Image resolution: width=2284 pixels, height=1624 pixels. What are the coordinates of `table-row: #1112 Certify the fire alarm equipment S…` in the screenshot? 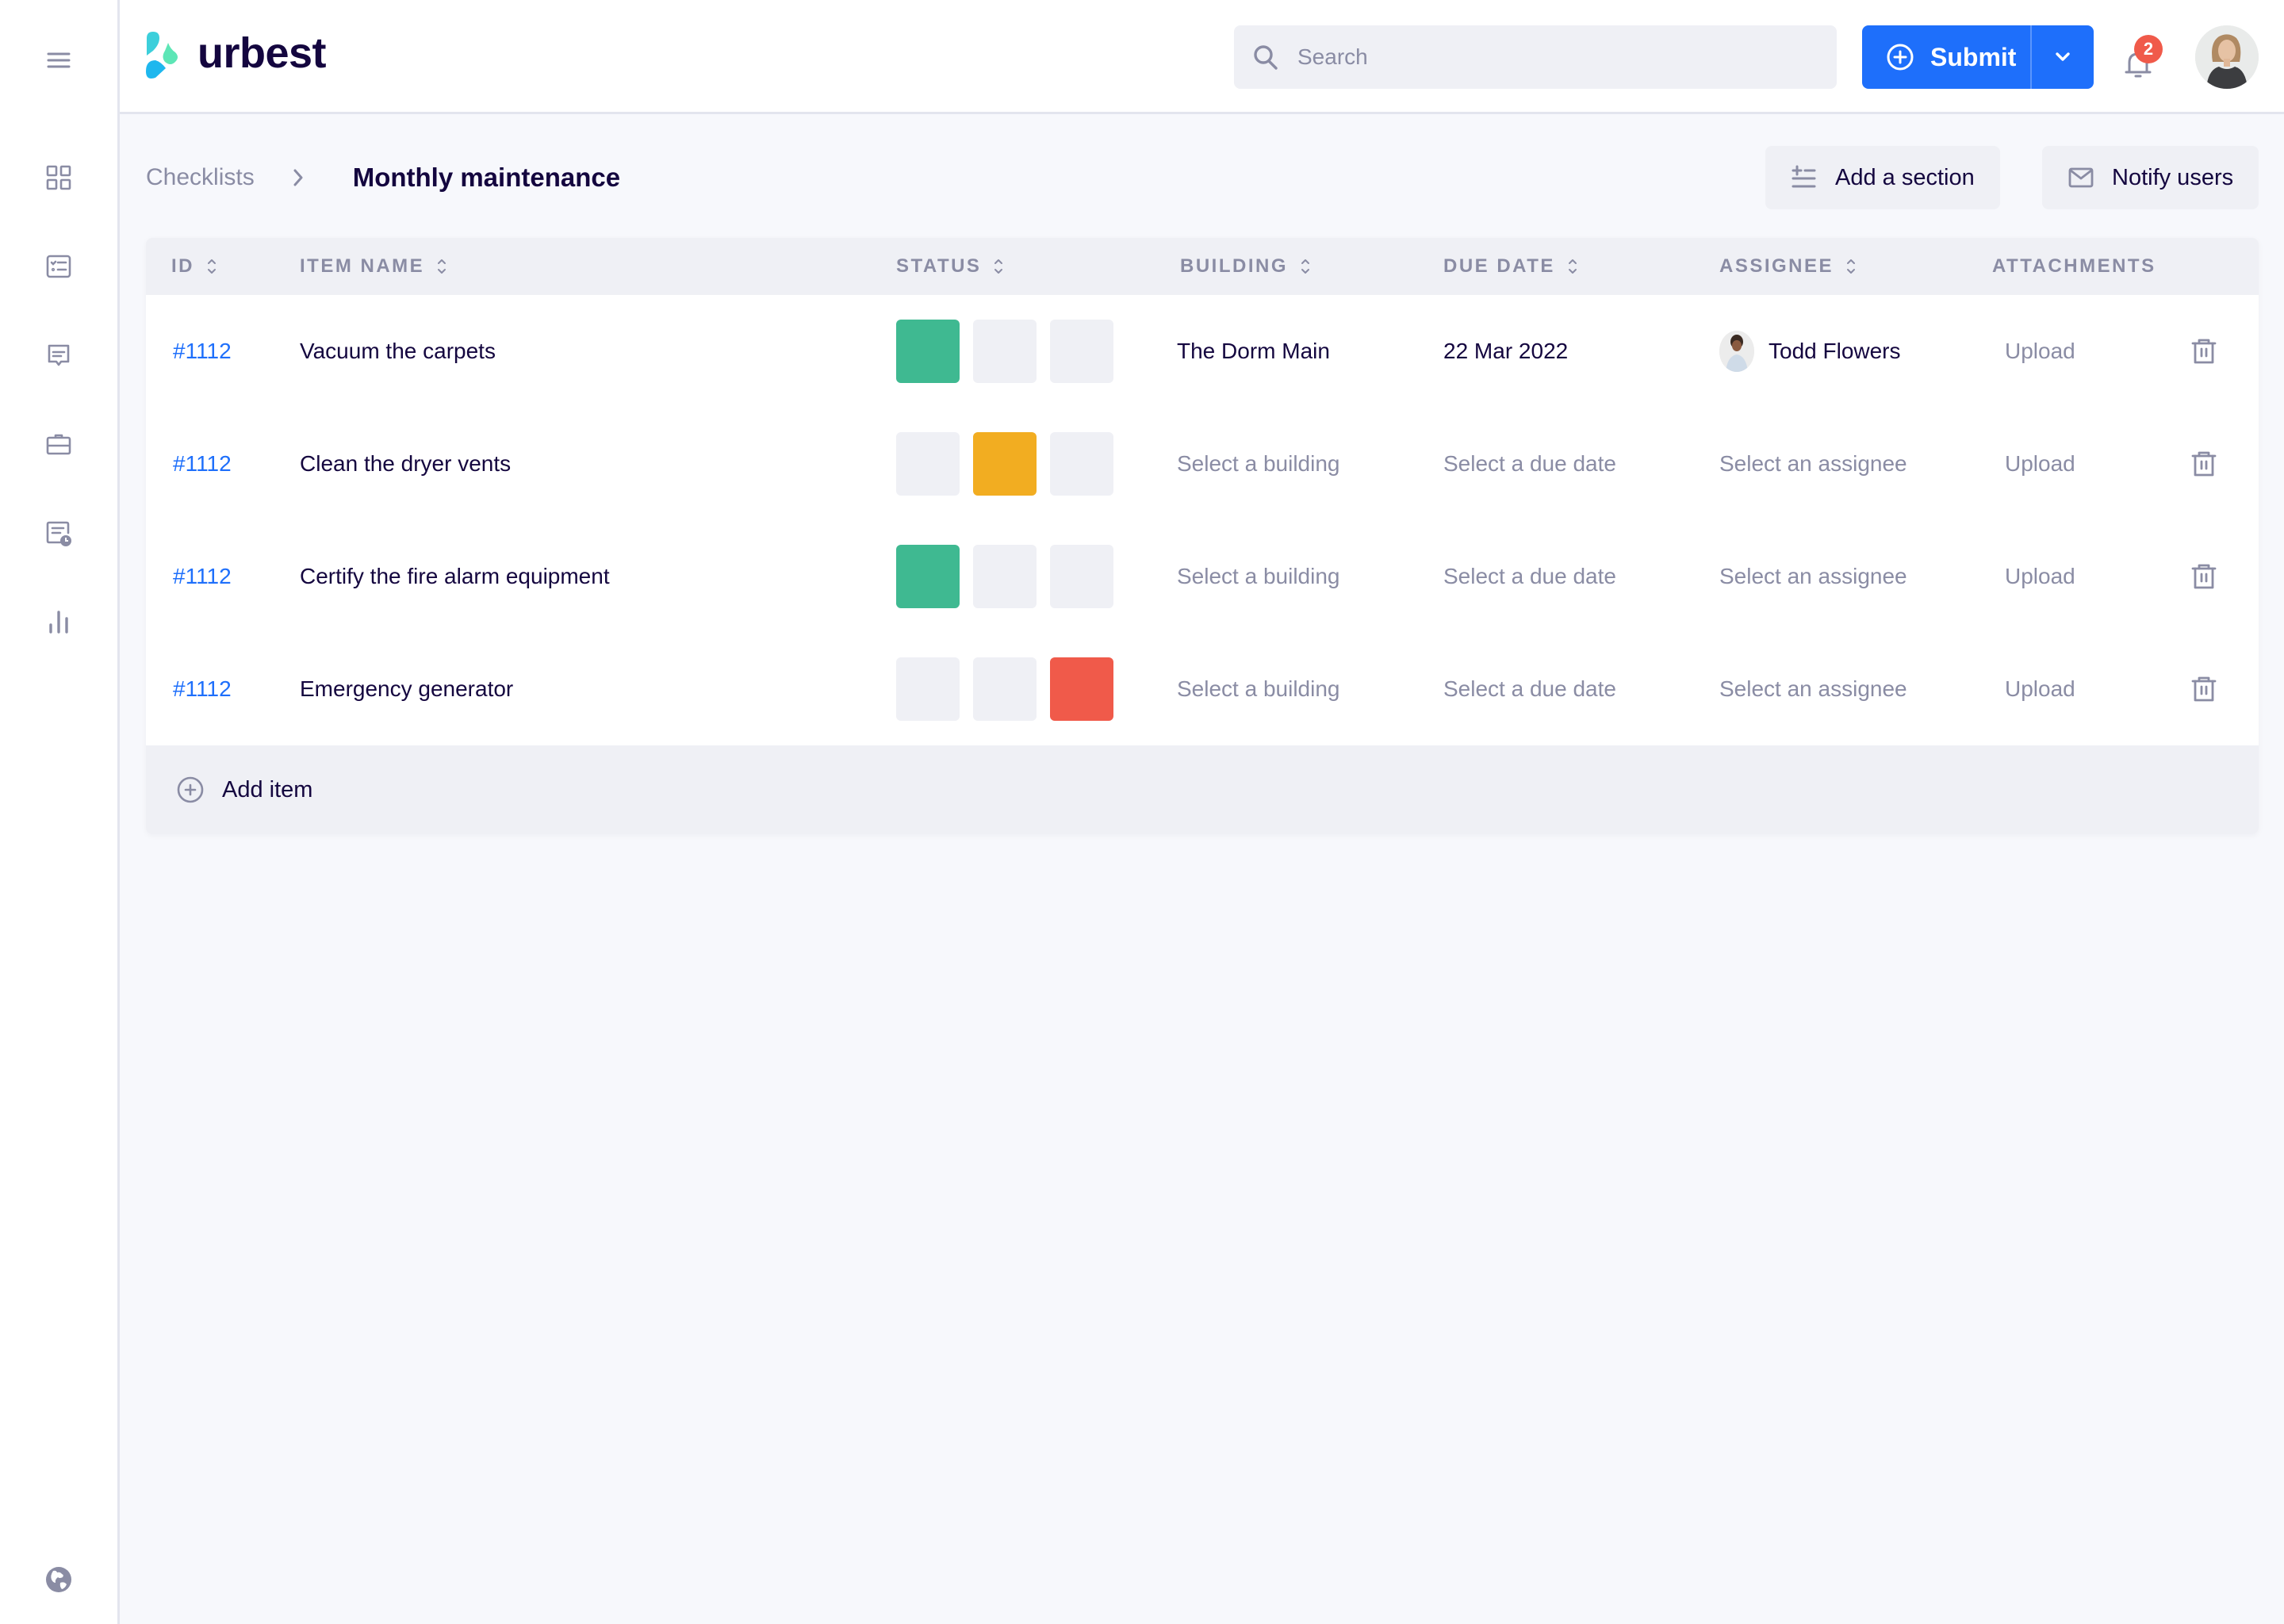 It's located at (1202, 576).